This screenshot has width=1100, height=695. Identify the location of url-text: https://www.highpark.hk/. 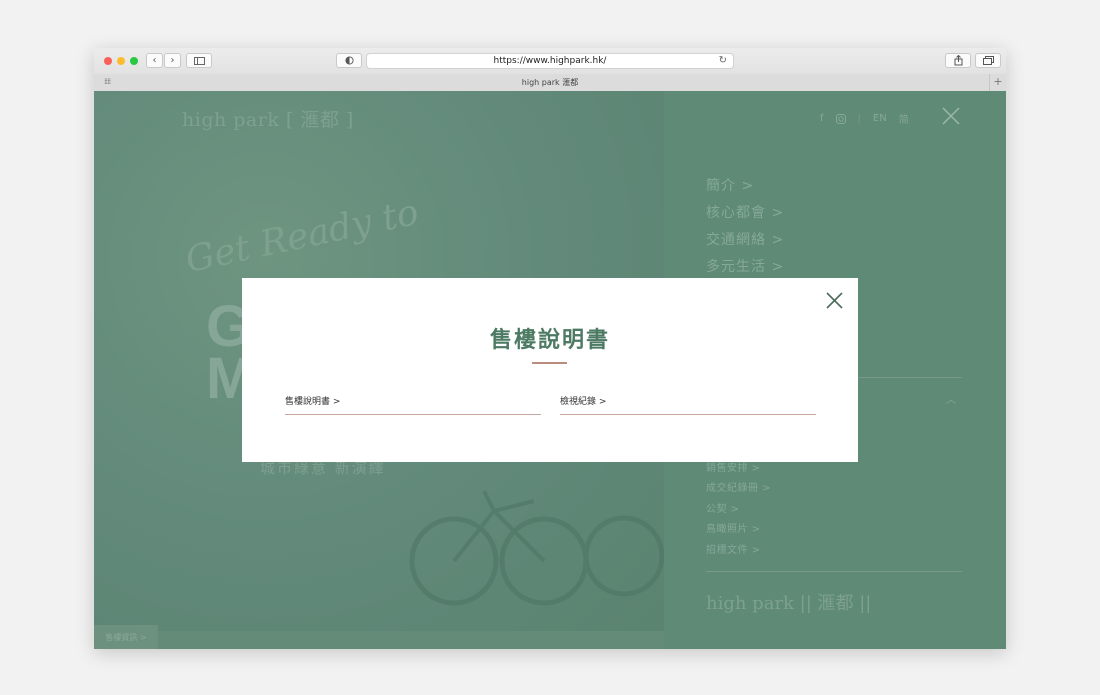
(550, 61).